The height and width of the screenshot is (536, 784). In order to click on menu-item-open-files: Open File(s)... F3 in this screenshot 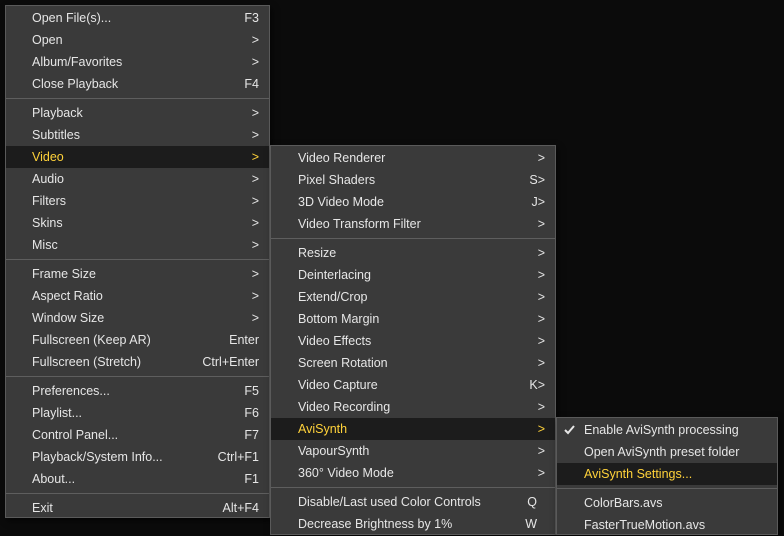, I will do `click(137, 18)`.